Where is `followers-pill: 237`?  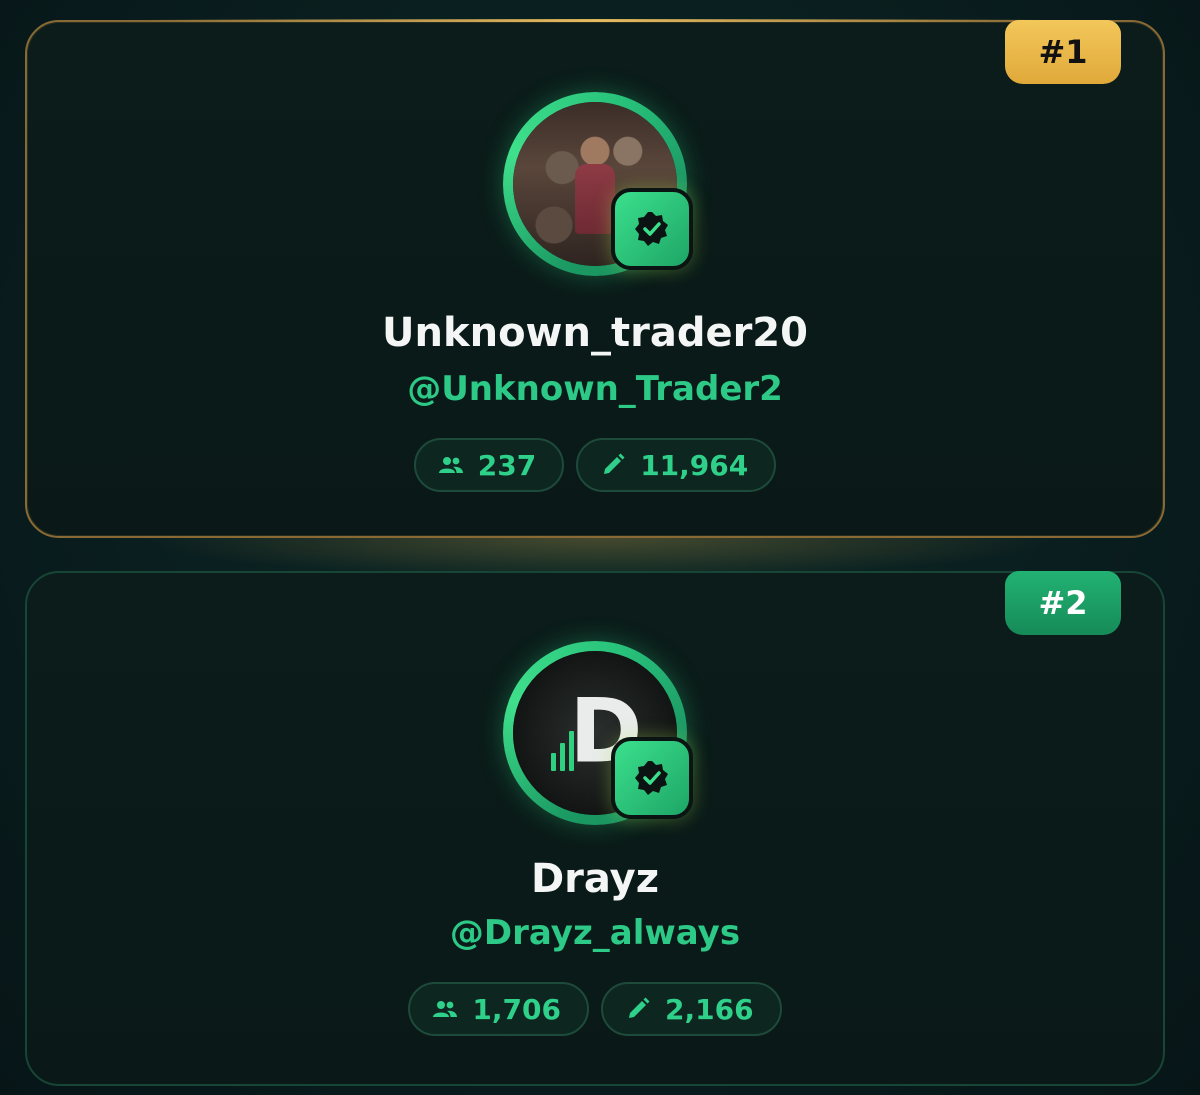 followers-pill: 237 is located at coordinates (489, 465).